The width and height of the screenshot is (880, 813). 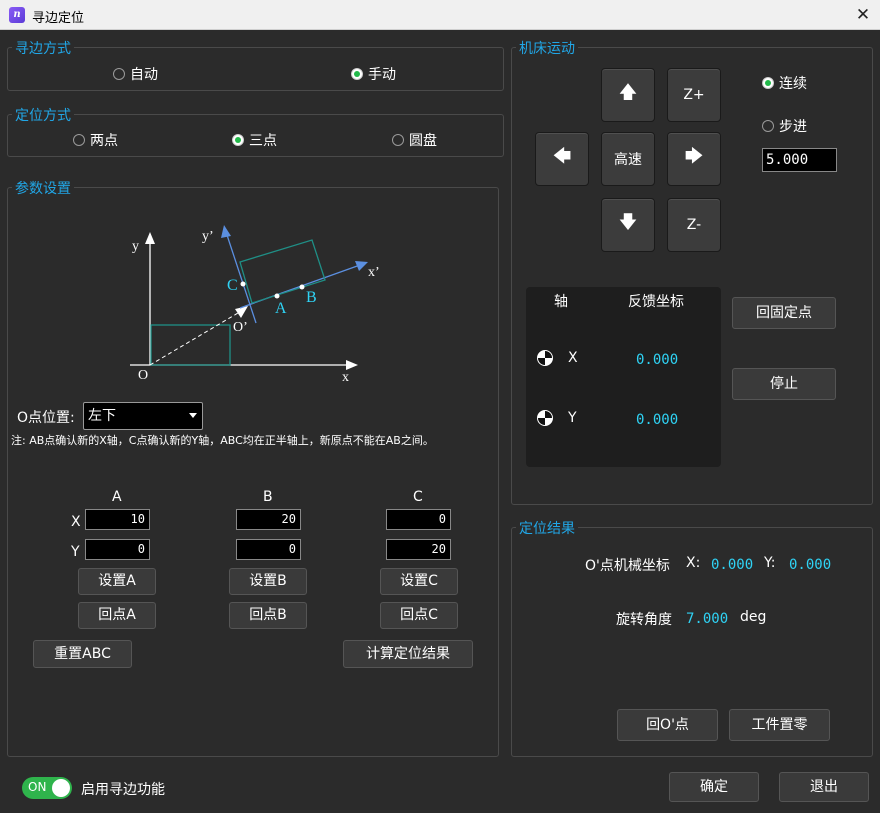 What do you see at coordinates (793, 127) in the screenshot?
I see `radio-label: 步进` at bounding box center [793, 127].